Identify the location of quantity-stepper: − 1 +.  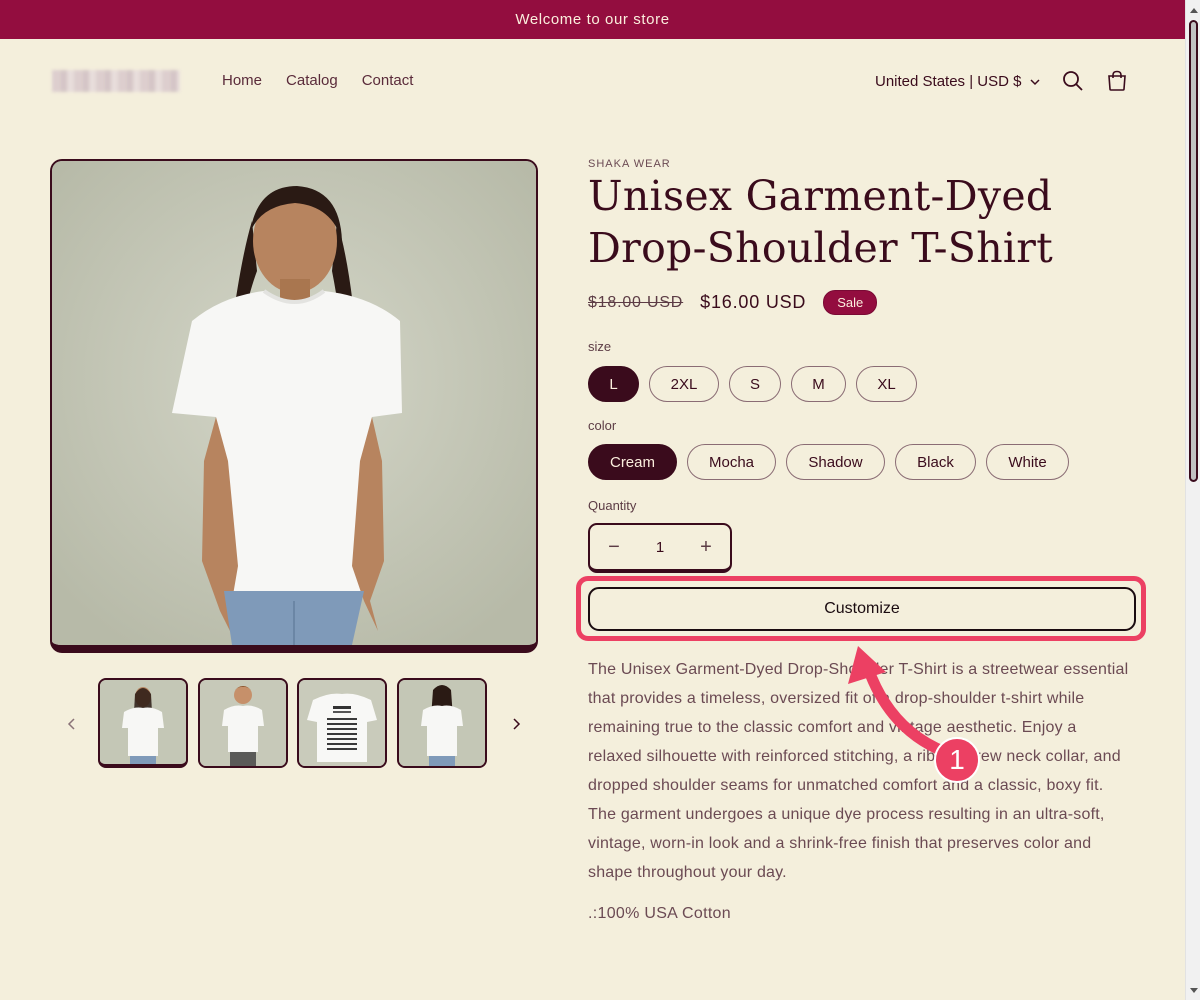
(660, 548).